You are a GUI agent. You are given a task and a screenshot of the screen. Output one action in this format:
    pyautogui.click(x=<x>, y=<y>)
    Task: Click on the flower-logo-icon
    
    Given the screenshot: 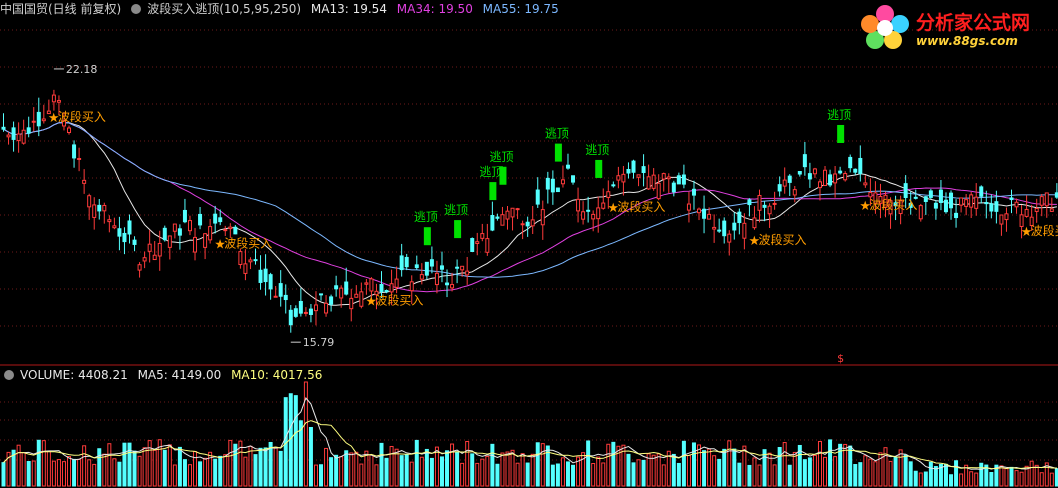 What is the action you would take?
    pyautogui.click(x=885, y=27)
    